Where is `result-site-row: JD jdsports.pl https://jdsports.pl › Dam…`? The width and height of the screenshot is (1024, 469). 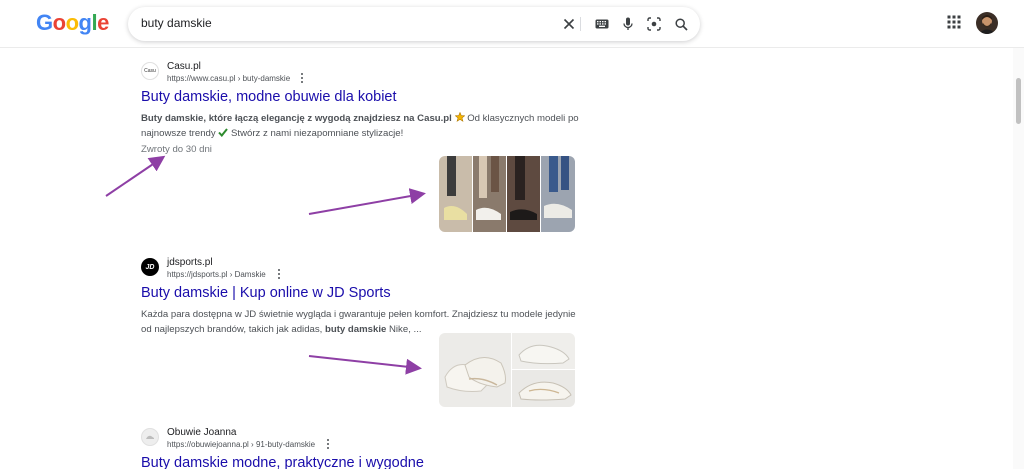 result-site-row: JD jdsports.pl https://jdsports.pl › Dam… is located at coordinates (361, 269).